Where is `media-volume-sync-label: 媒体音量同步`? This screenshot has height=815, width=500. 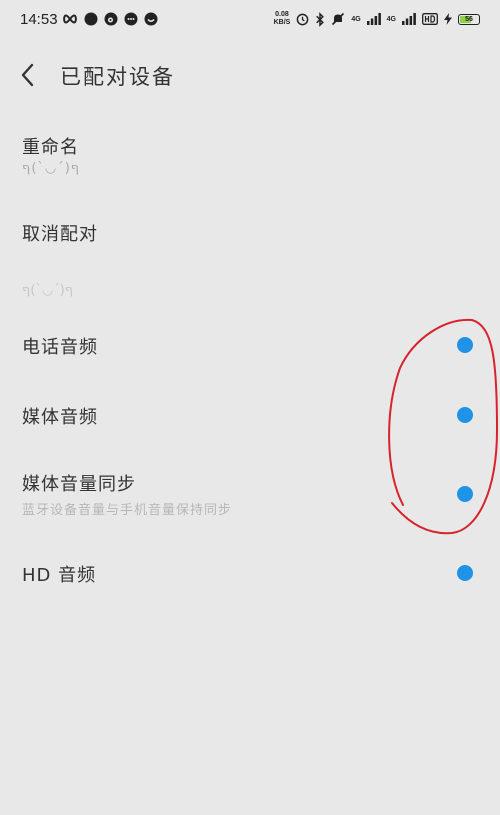 media-volume-sync-label: 媒体音量同步 is located at coordinates (79, 484).